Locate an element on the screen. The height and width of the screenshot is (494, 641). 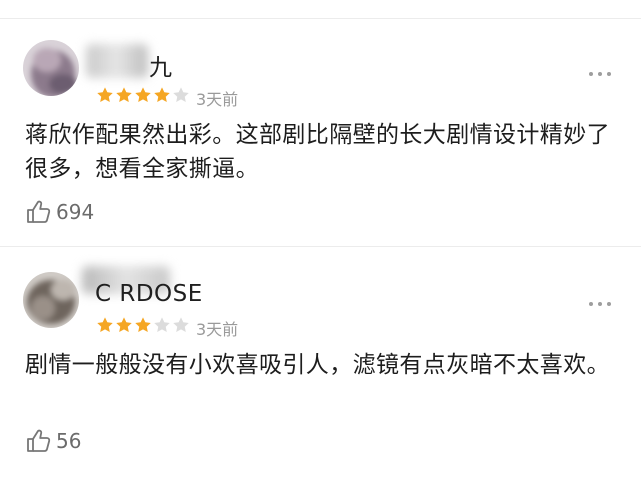
like-count: 694 is located at coordinates (75, 212).